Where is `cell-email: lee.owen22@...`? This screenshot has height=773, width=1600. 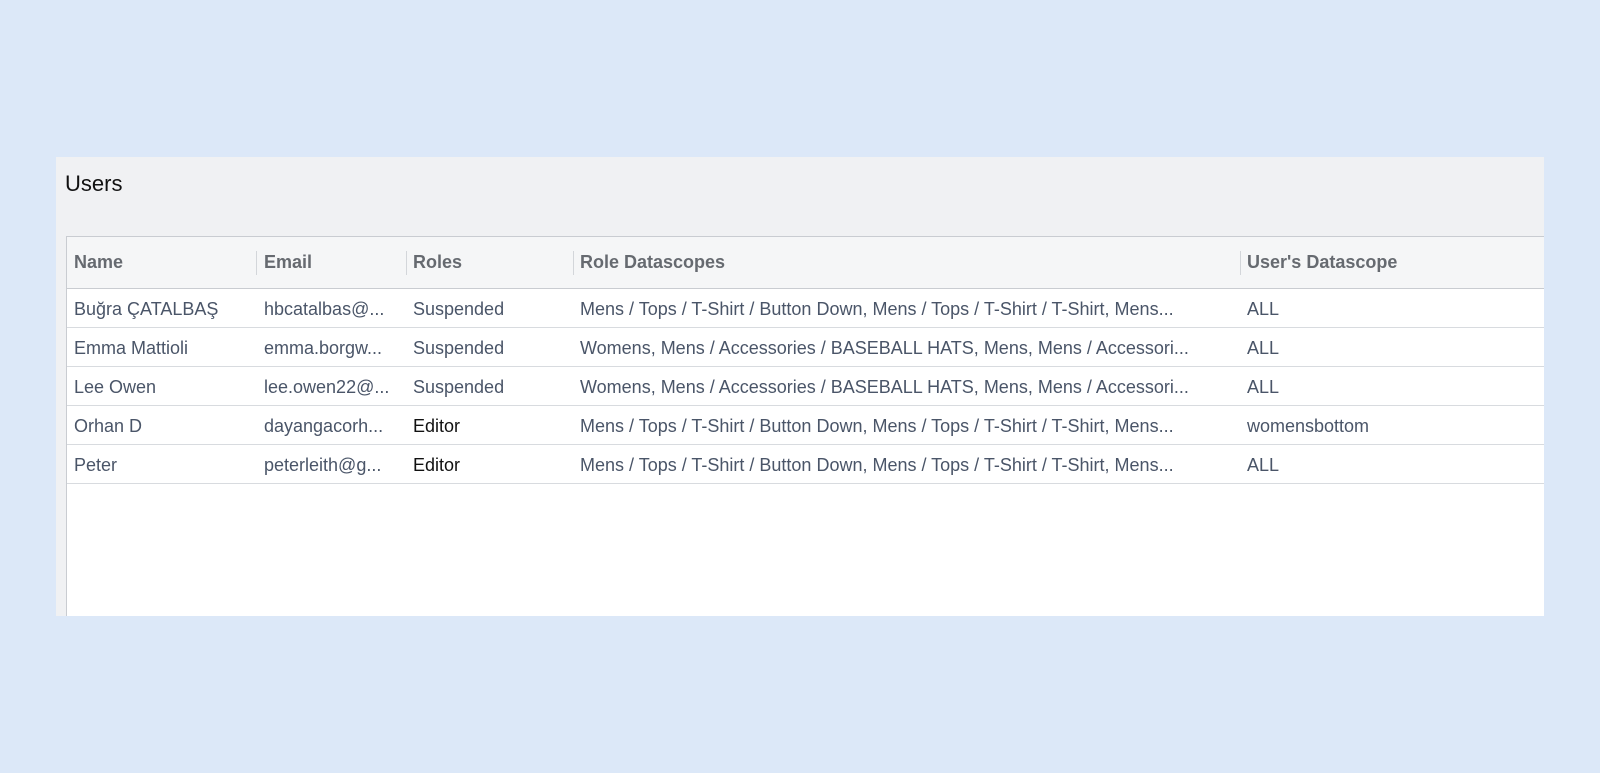
cell-email: lee.owen22@... is located at coordinates (327, 387).